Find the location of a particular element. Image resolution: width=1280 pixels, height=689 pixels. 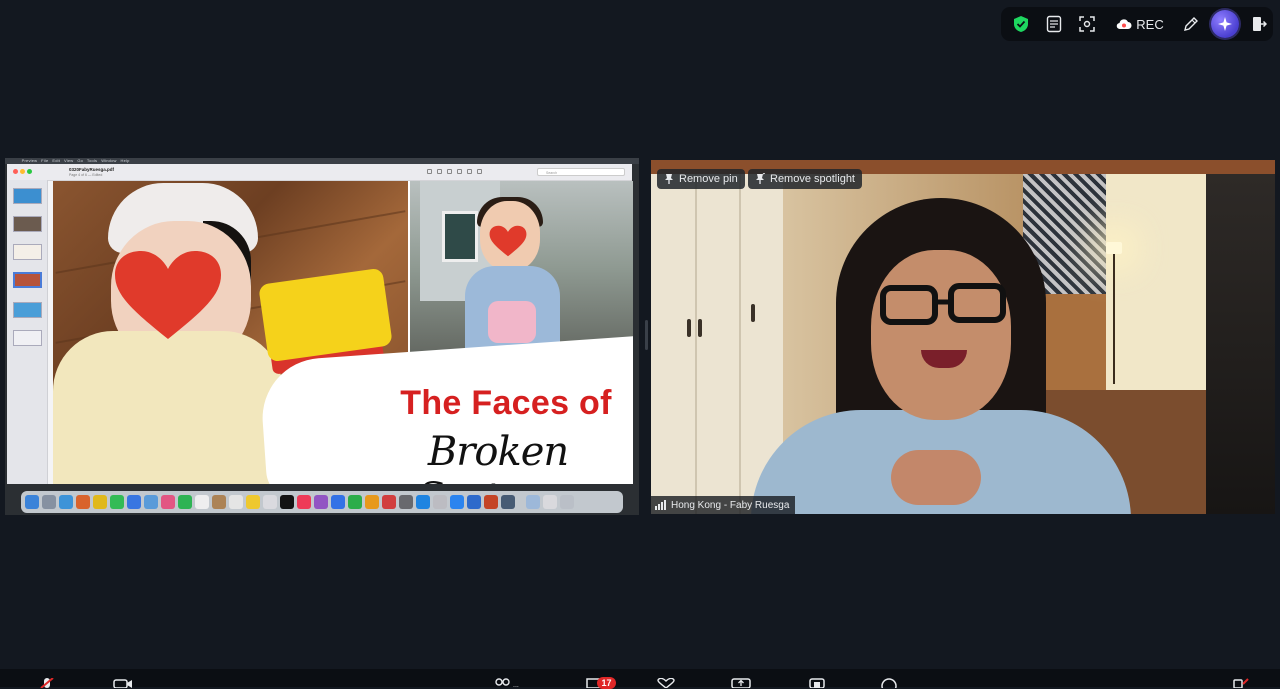

contacts-icon is located at coordinates (219, 502).